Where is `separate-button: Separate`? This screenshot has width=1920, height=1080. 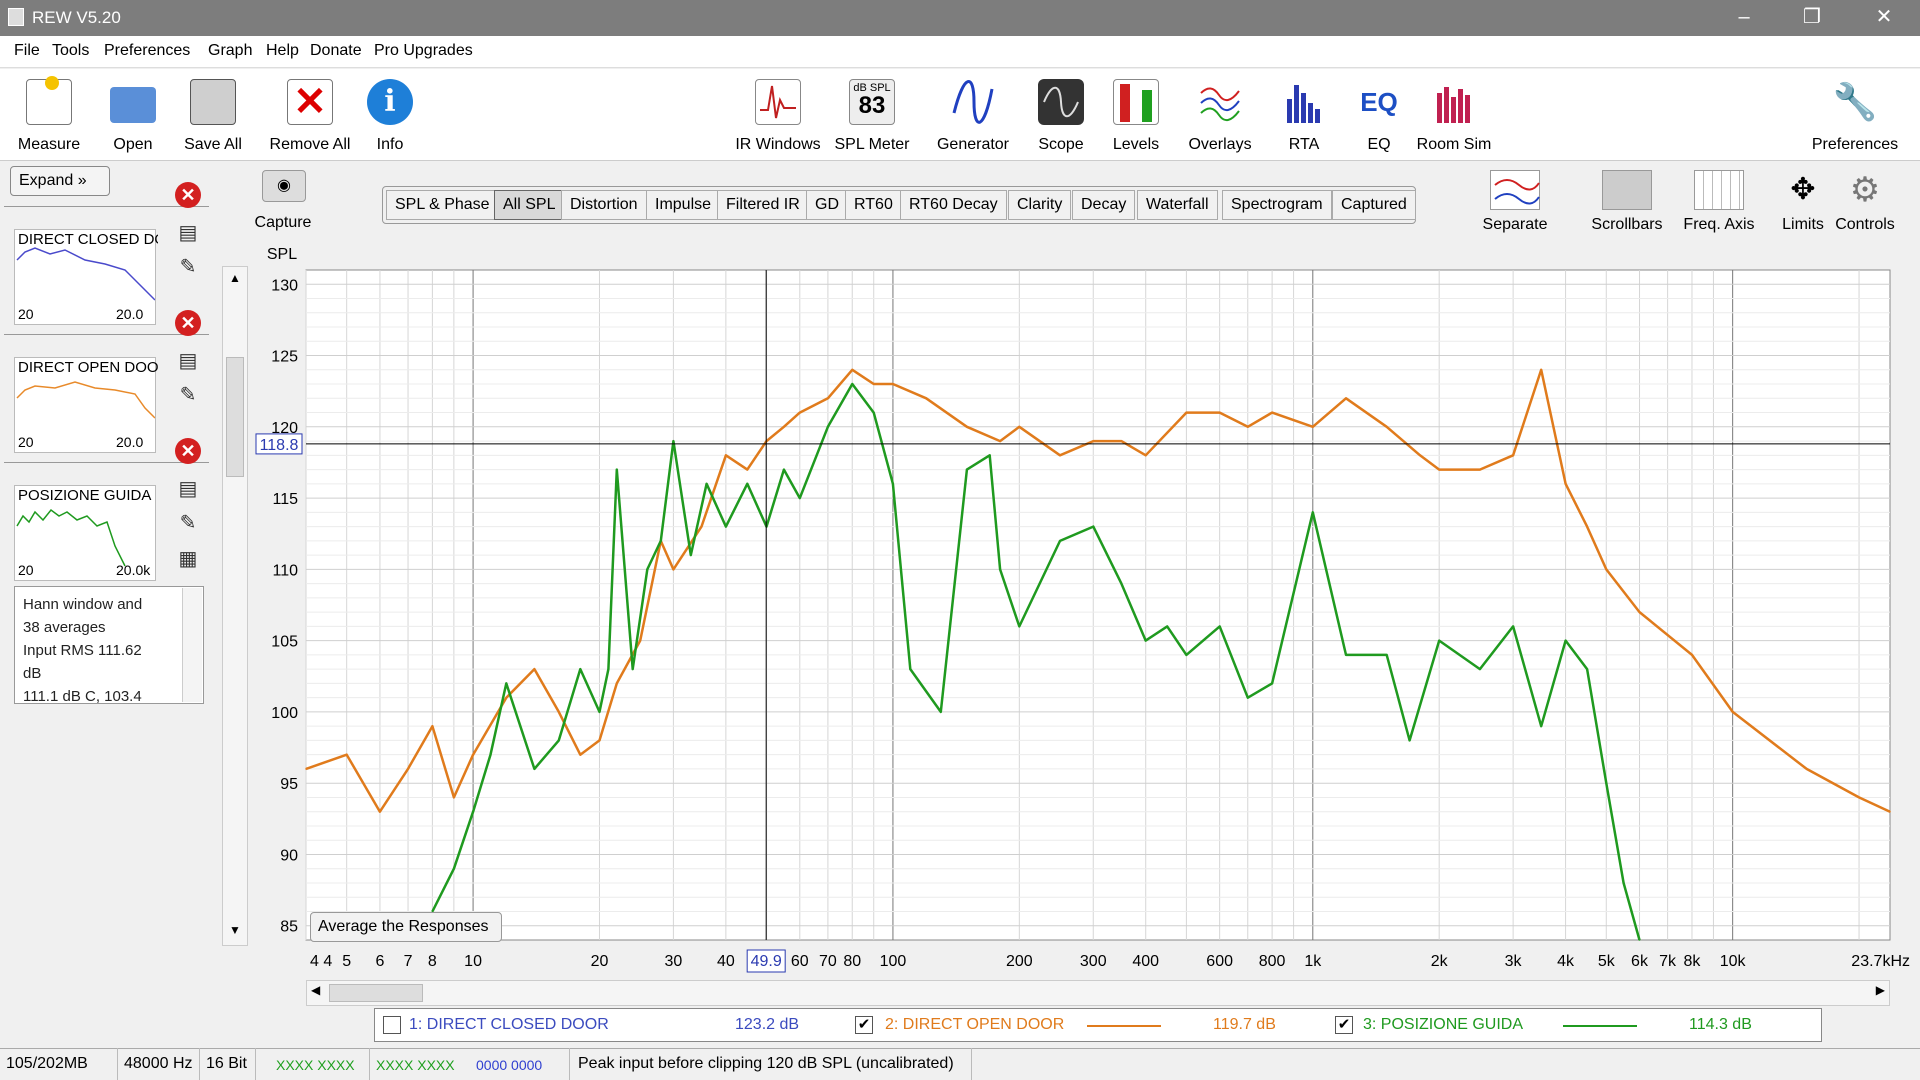
separate-button: Separate is located at coordinates (1515, 206).